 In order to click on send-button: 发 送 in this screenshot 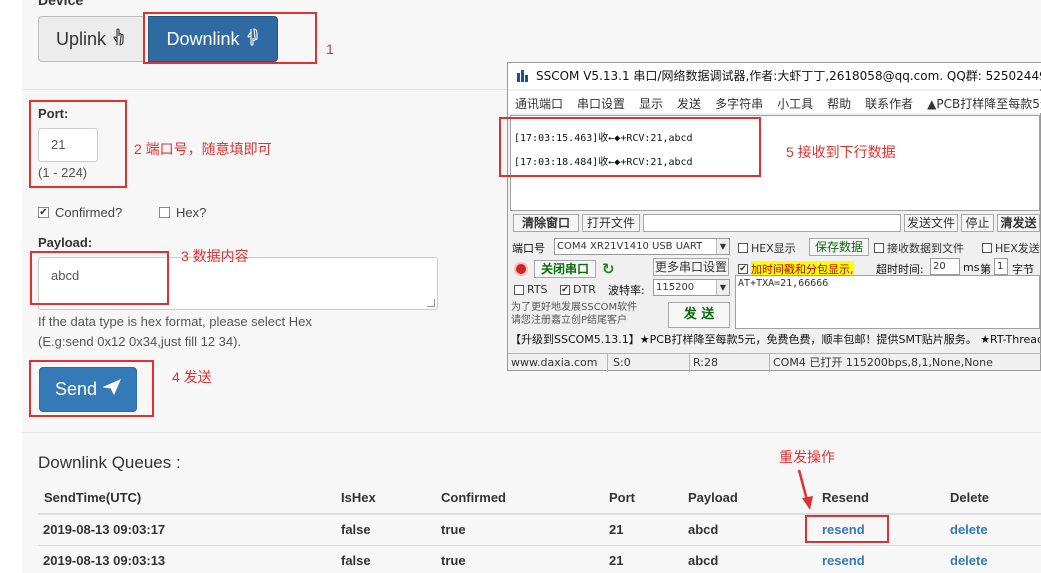, I will do `click(699, 315)`.